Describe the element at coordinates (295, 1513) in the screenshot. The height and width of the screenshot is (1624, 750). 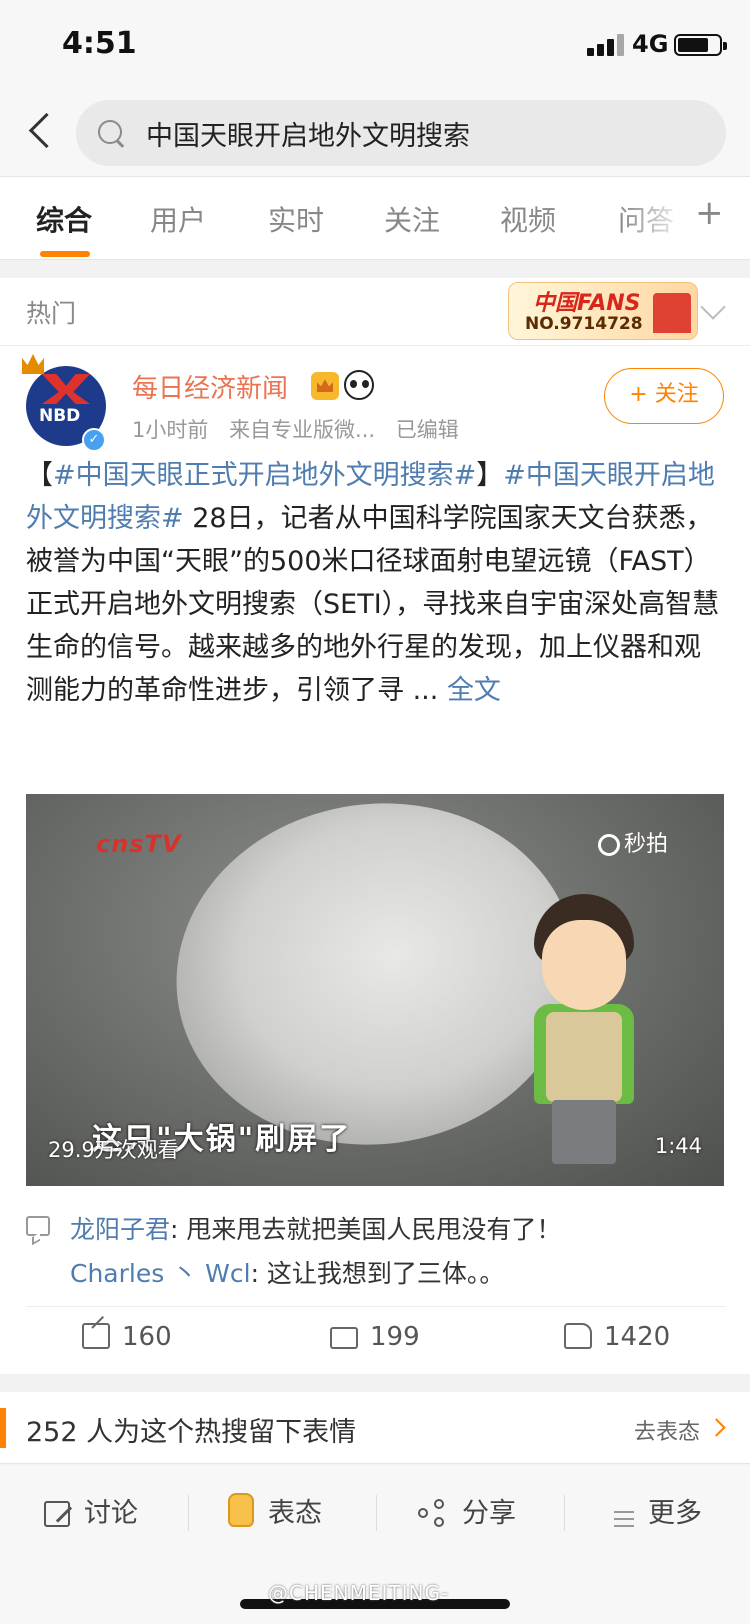
I see `react-label: 表态` at that location.